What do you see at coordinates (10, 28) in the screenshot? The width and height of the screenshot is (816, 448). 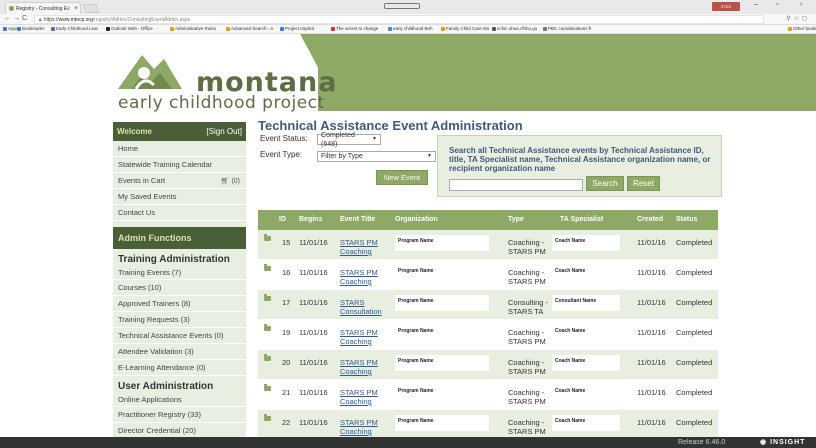 I see `bookmark-item: Apps` at bounding box center [10, 28].